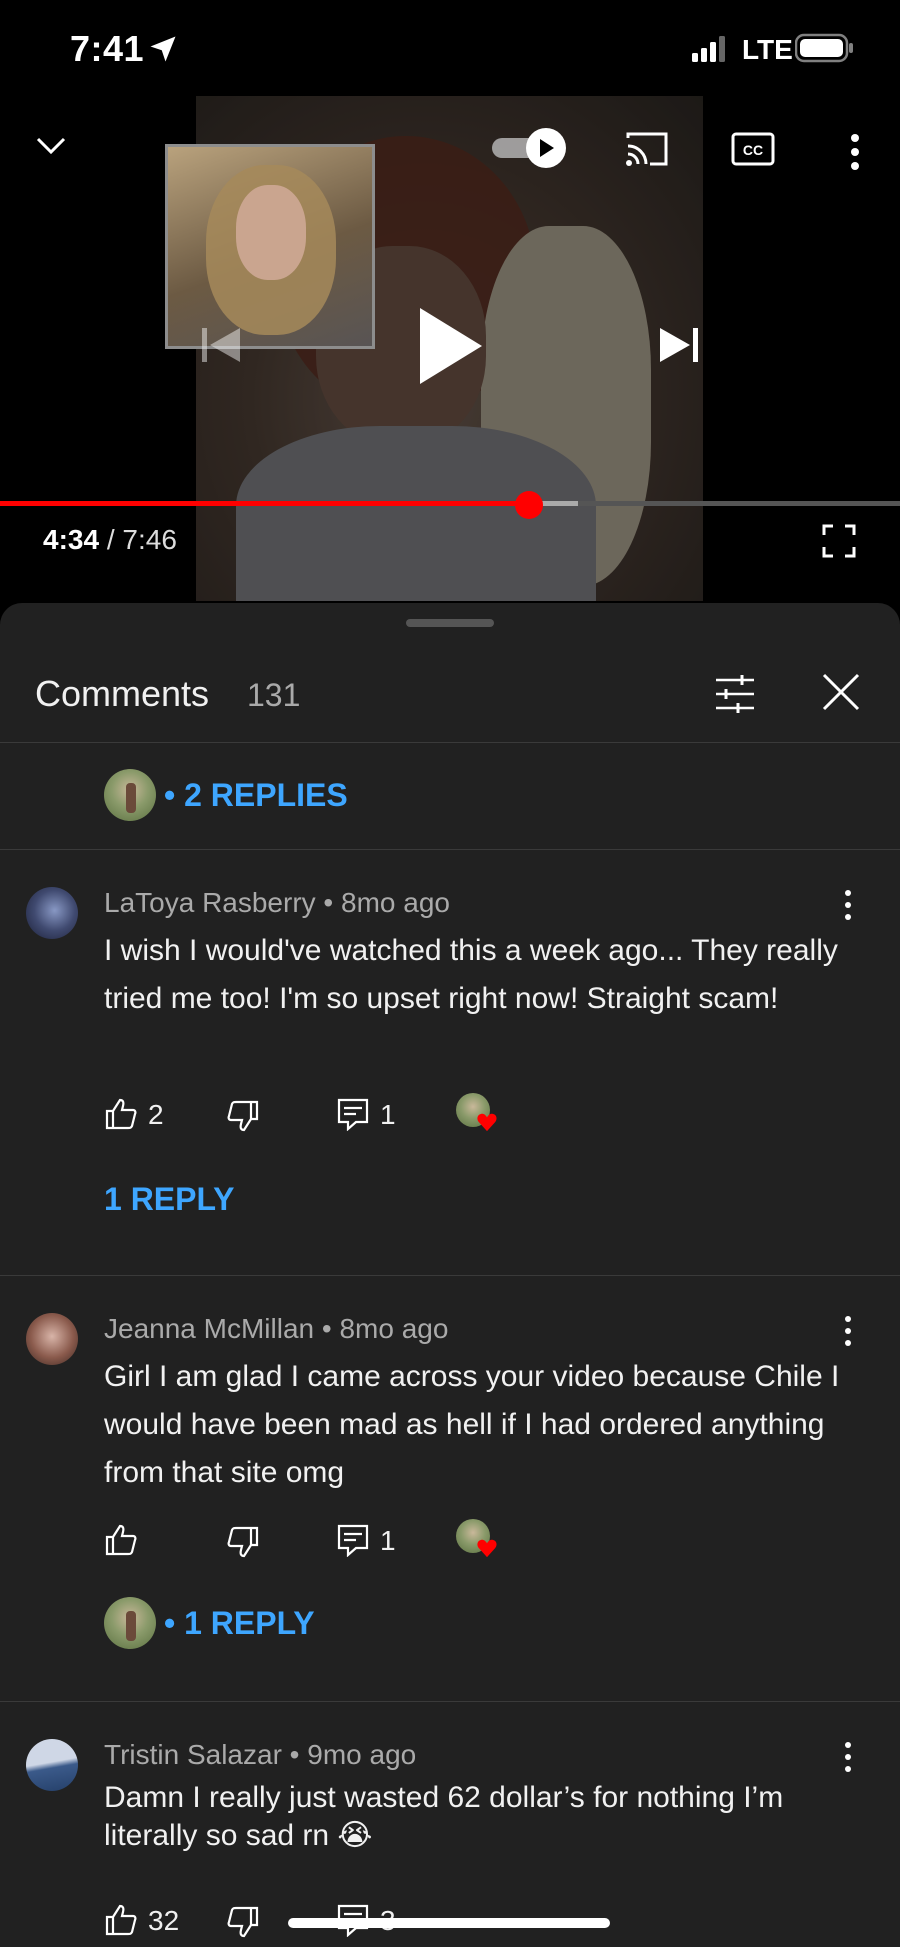  Describe the element at coordinates (209, 1328) in the screenshot. I see `comment-author: Jeanna McMillan` at that location.